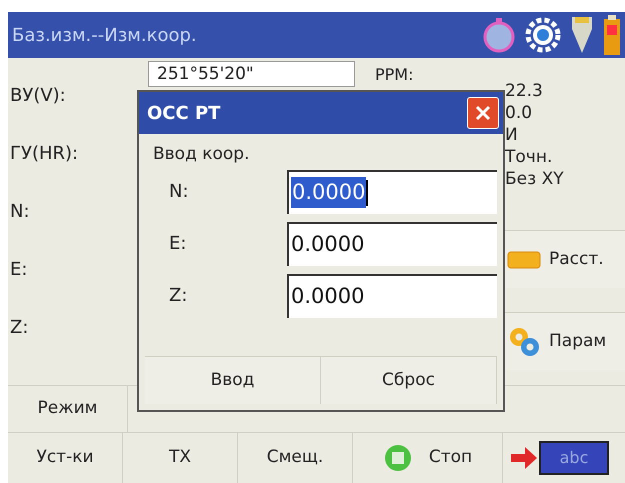 The height and width of the screenshot is (483, 625). Describe the element at coordinates (612, 35) in the screenshot. I see `battery-icon` at that location.